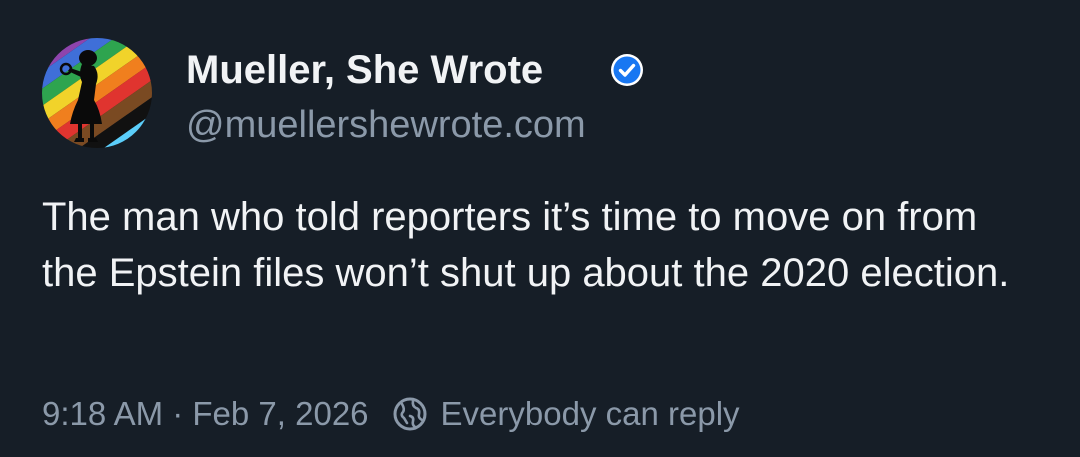  I want to click on author-handle: @muellershewrote.com, so click(386, 125).